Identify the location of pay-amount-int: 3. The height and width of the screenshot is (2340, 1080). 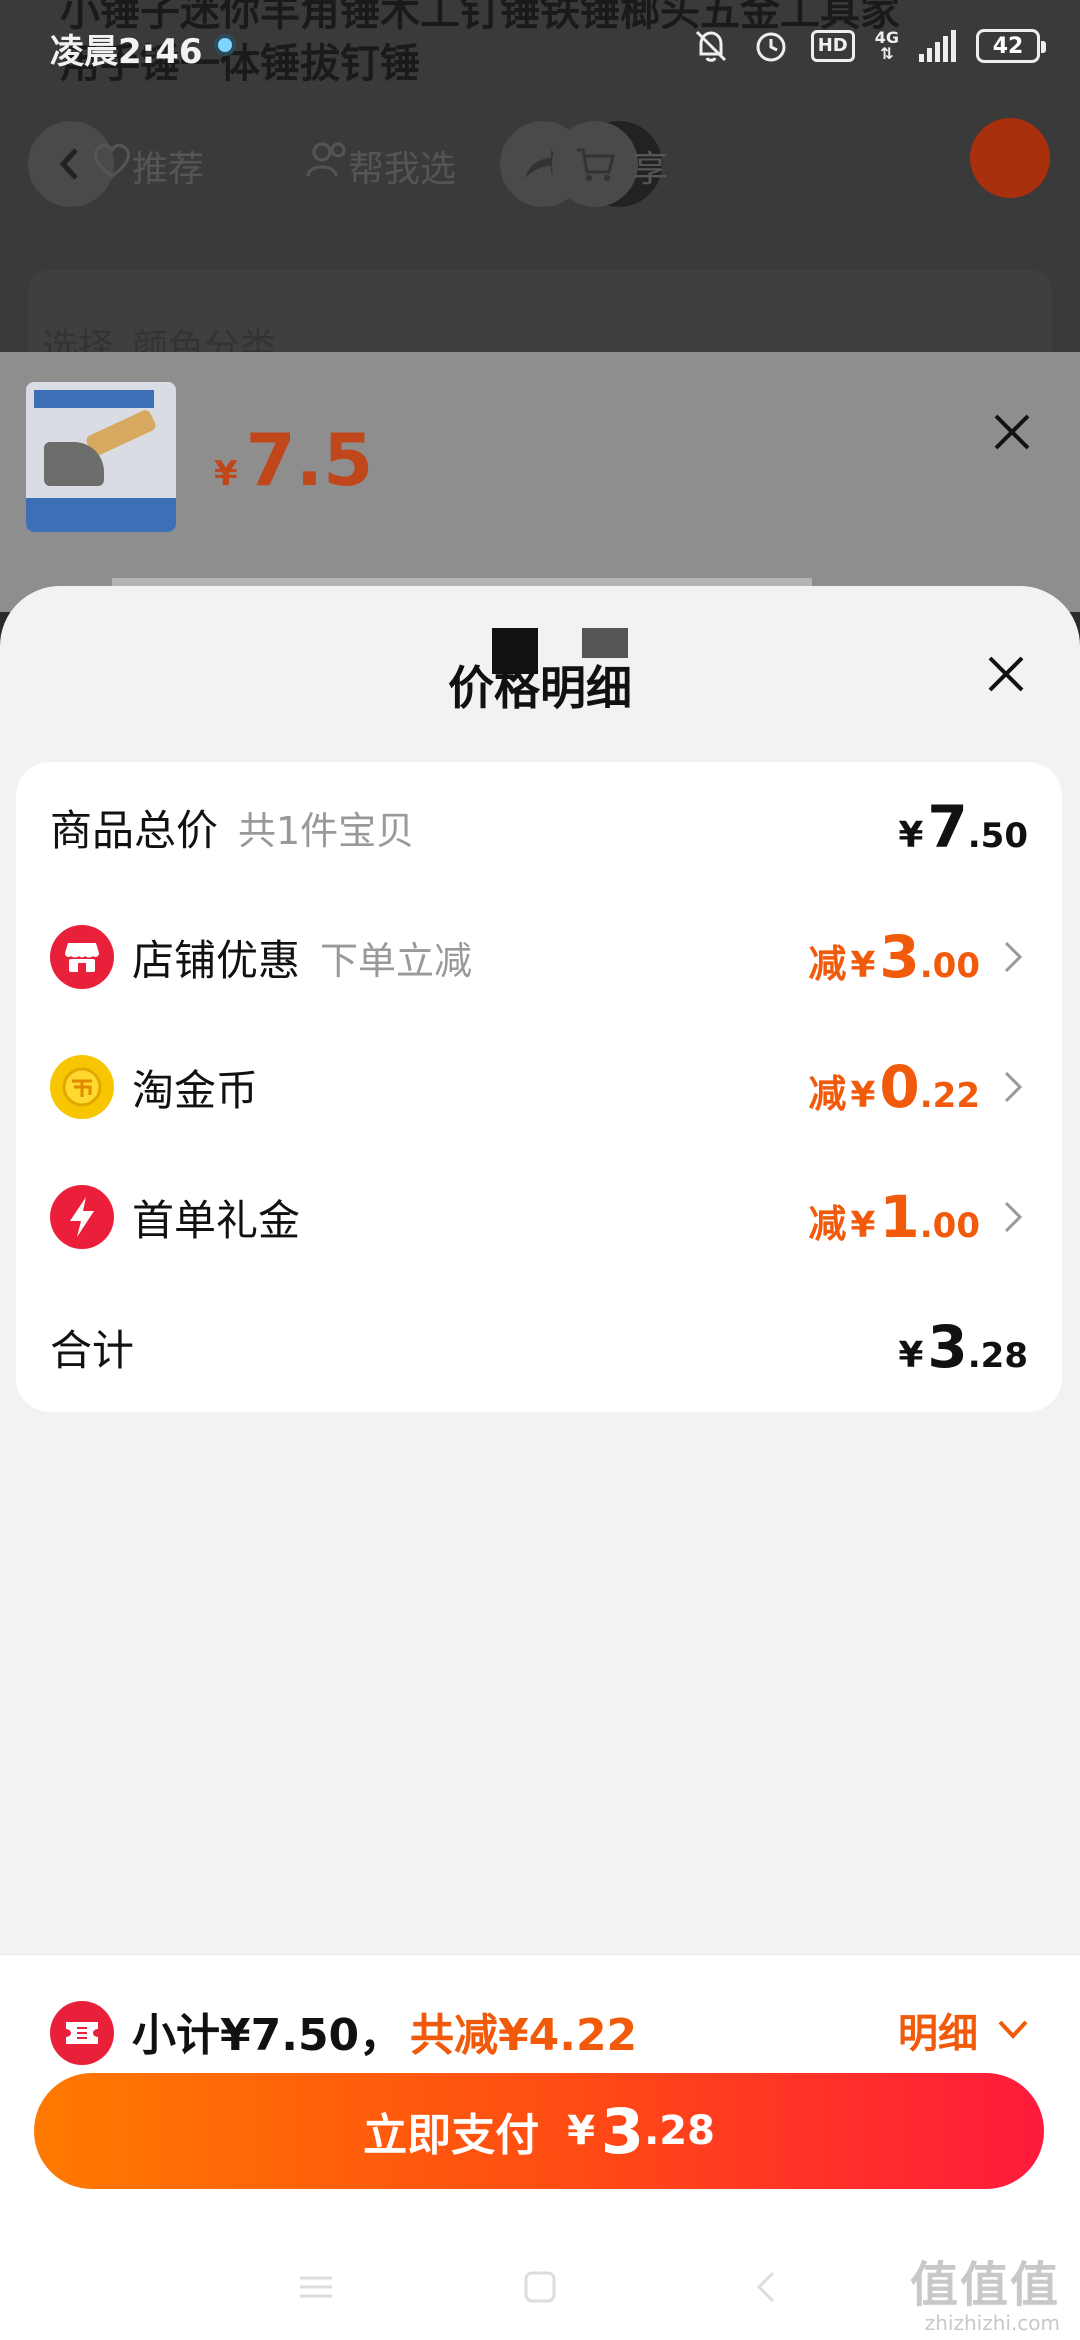
(622, 2131).